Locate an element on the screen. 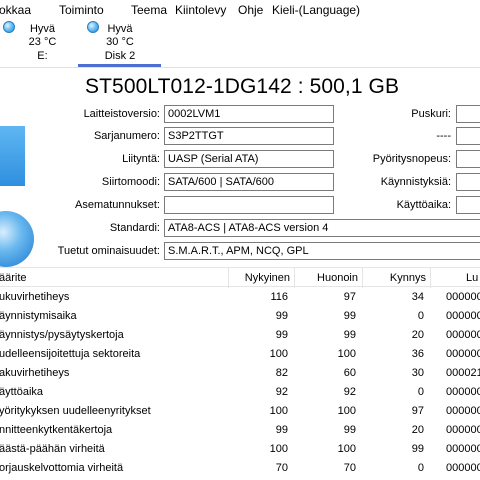 This screenshot has width=480, height=480. table-row: äynnistys/pysäytyskertoja 99 99 20 000000 is located at coordinates (240, 335).